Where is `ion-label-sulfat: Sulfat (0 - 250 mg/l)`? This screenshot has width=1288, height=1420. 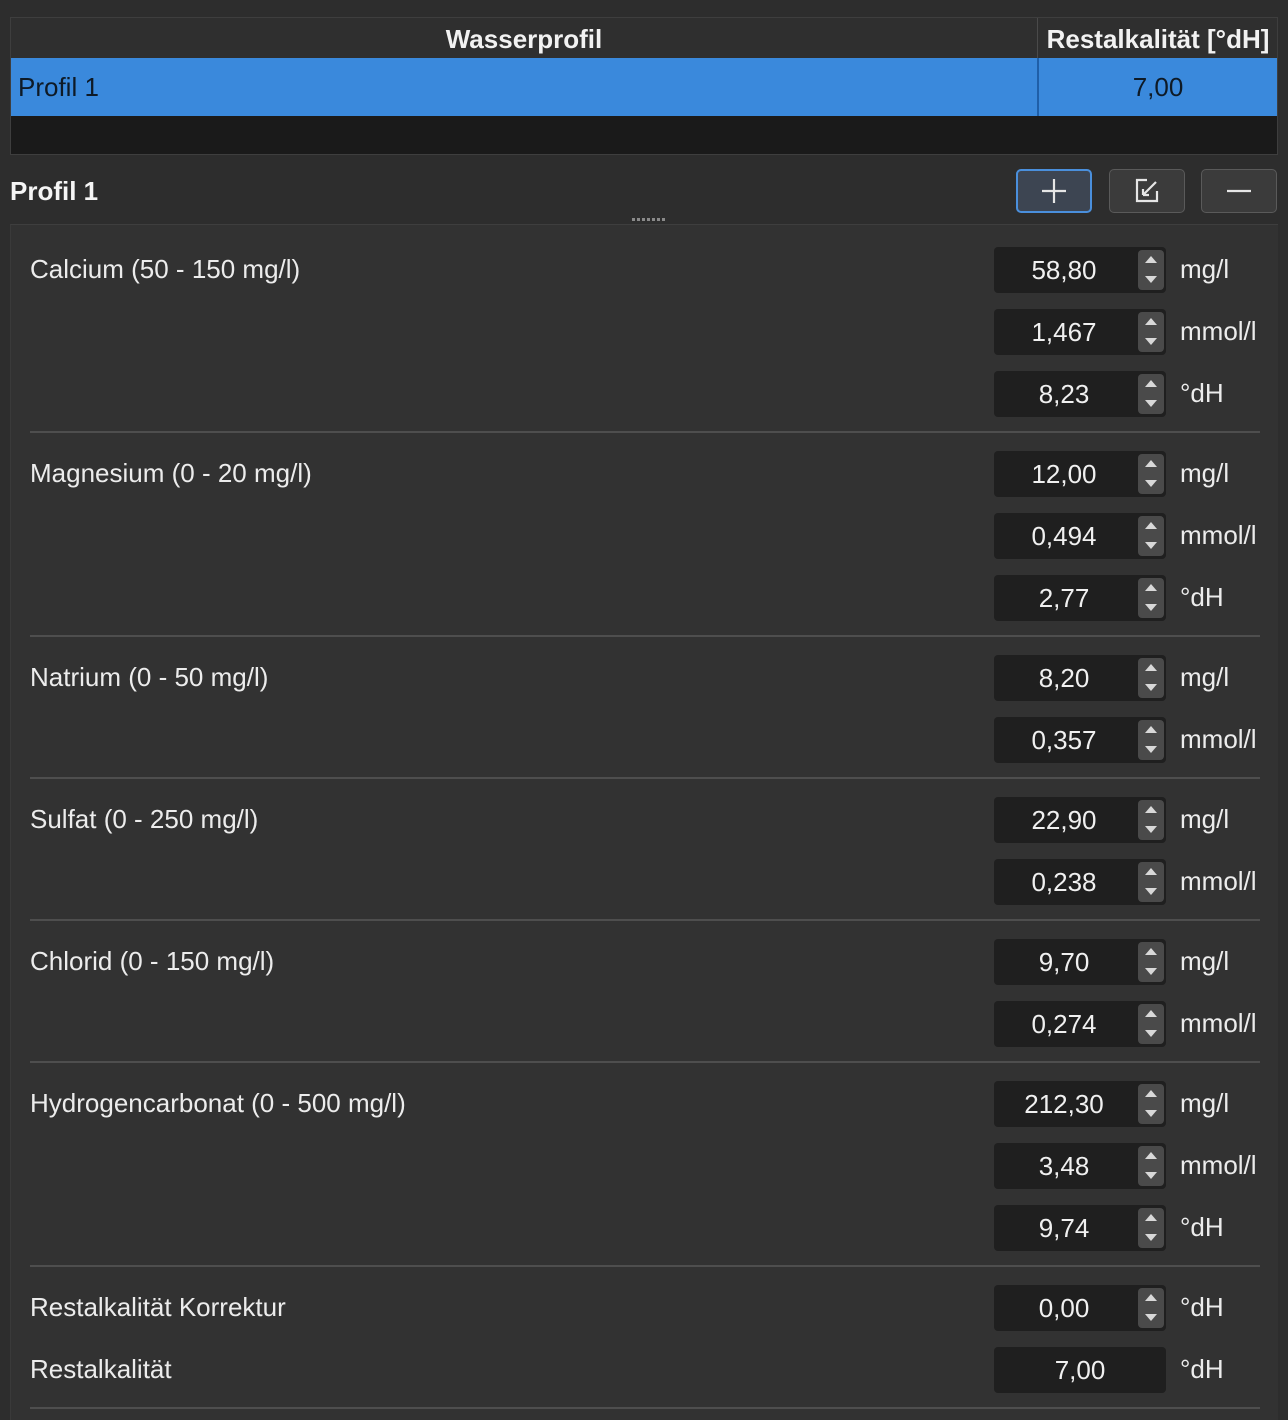 ion-label-sulfat: Sulfat (0 - 250 mg/l) is located at coordinates (144, 819).